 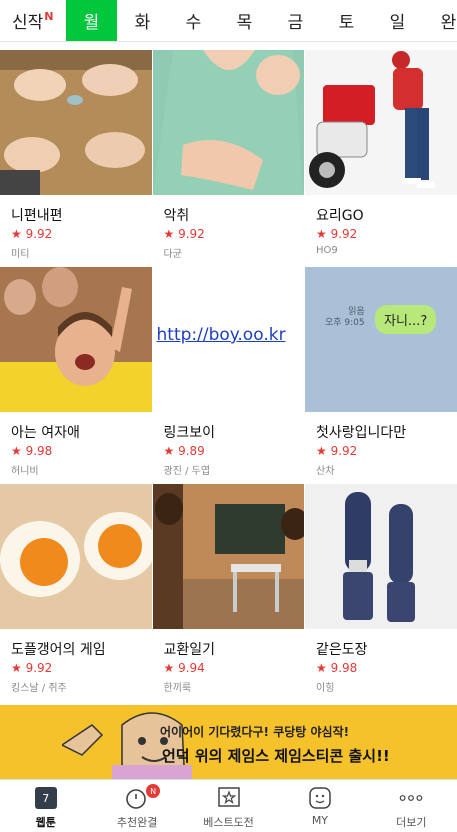 What do you see at coordinates (320, 798) in the screenshot?
I see `smile-icon` at bounding box center [320, 798].